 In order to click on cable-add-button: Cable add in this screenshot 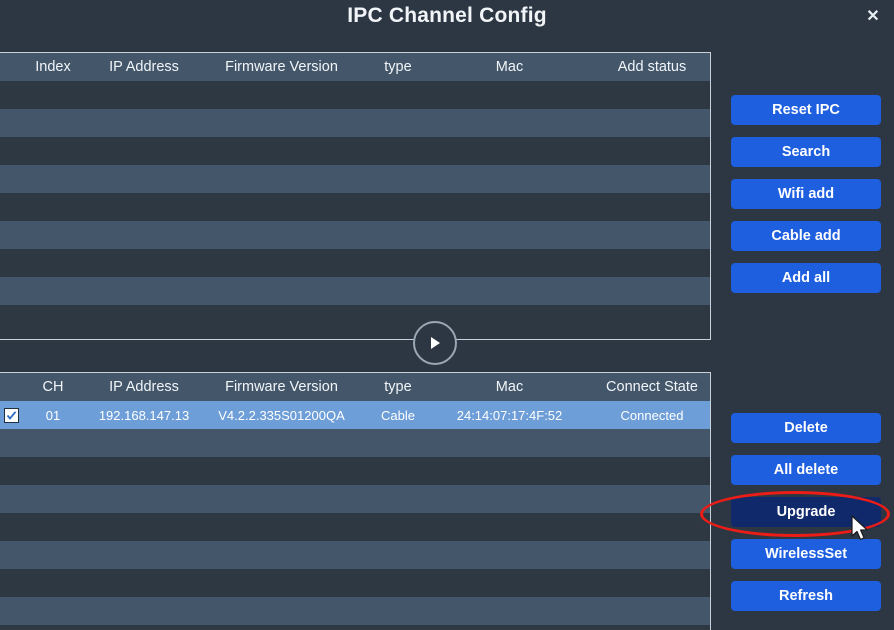, I will do `click(806, 236)`.